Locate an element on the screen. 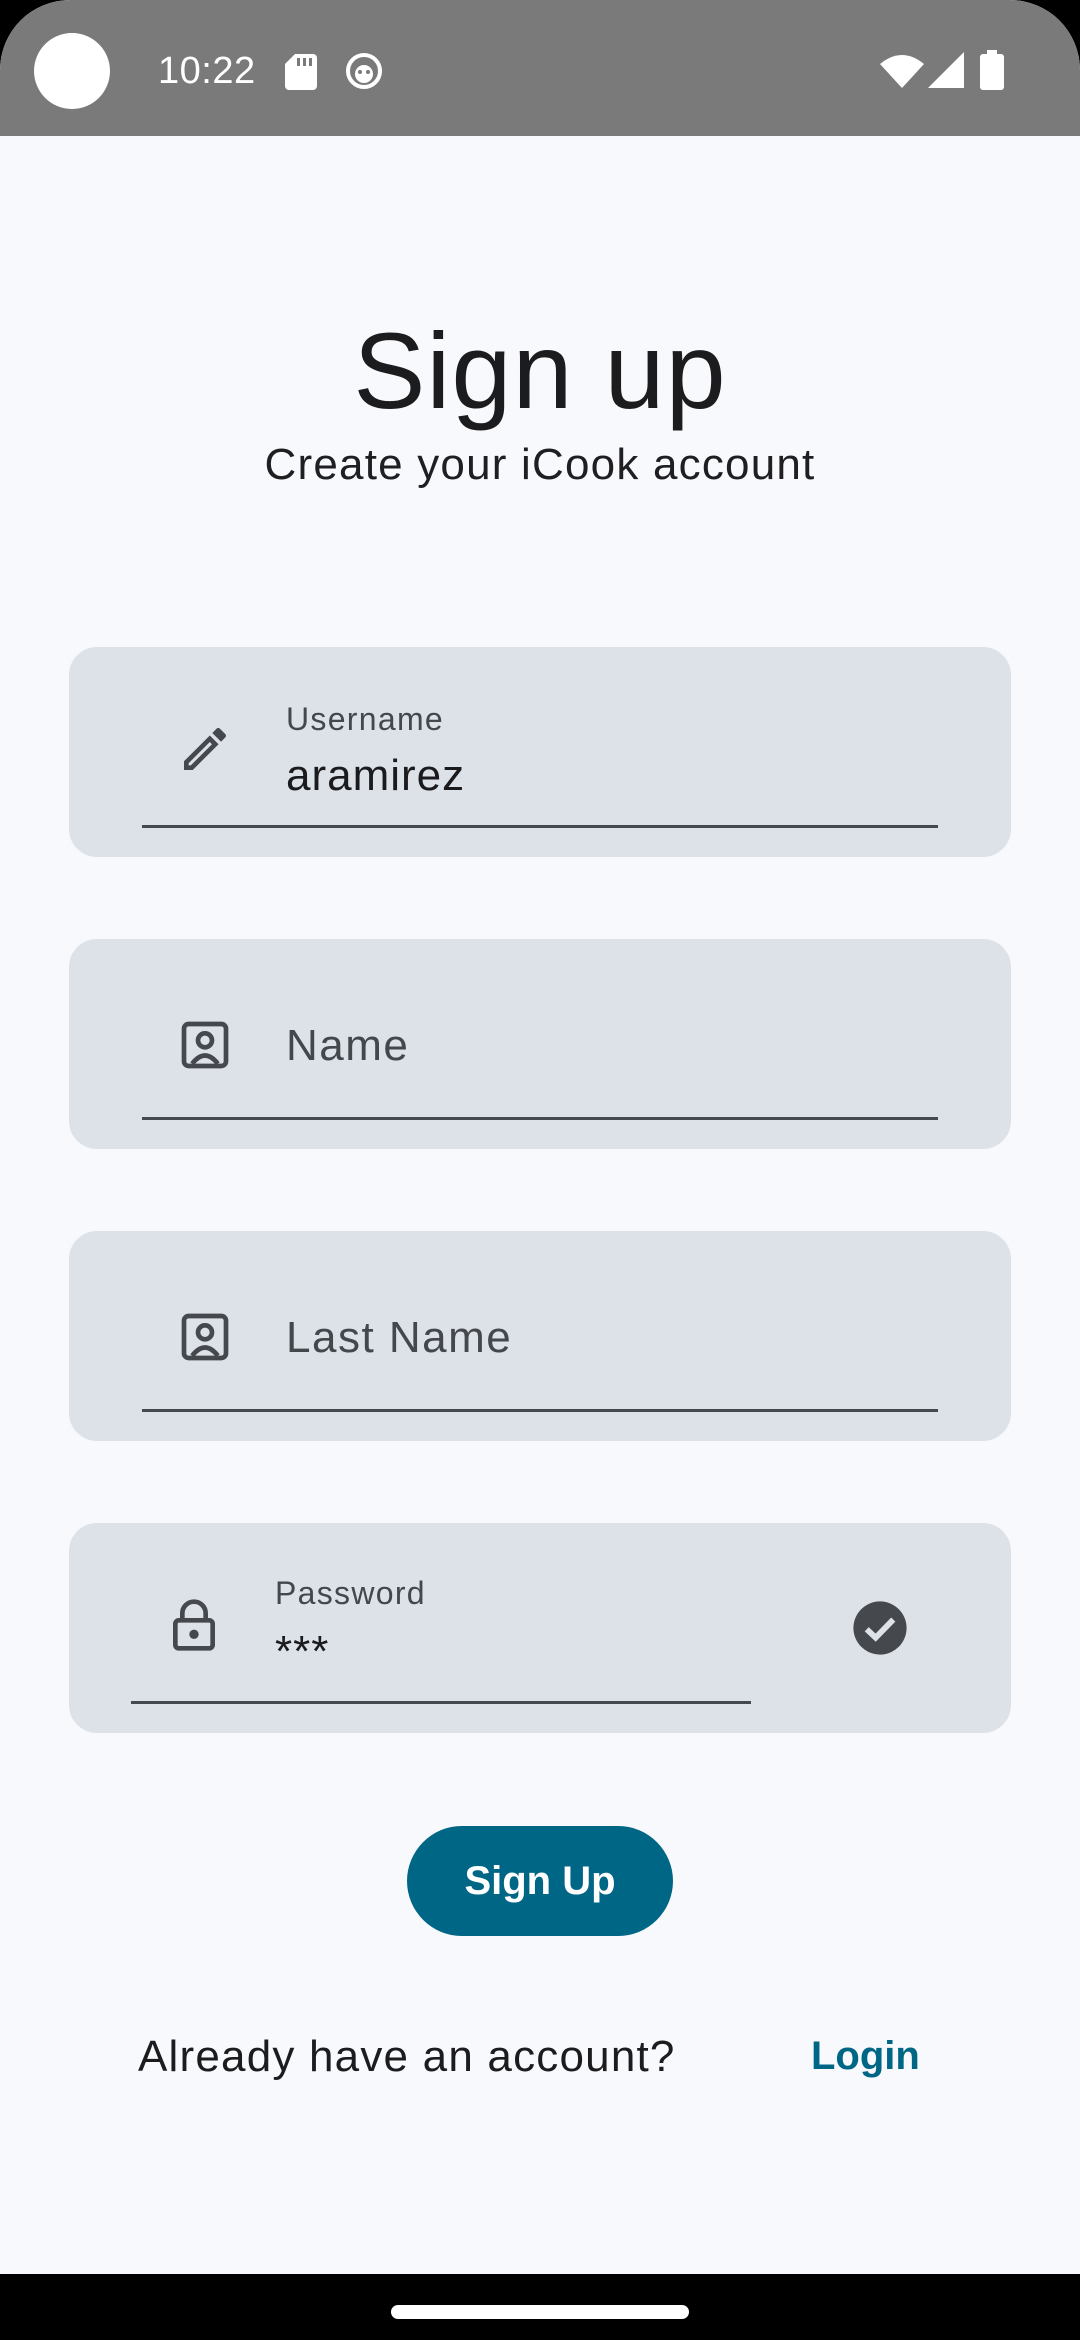 The image size is (1080, 2340). password-field: Password *** is located at coordinates (540, 1628).